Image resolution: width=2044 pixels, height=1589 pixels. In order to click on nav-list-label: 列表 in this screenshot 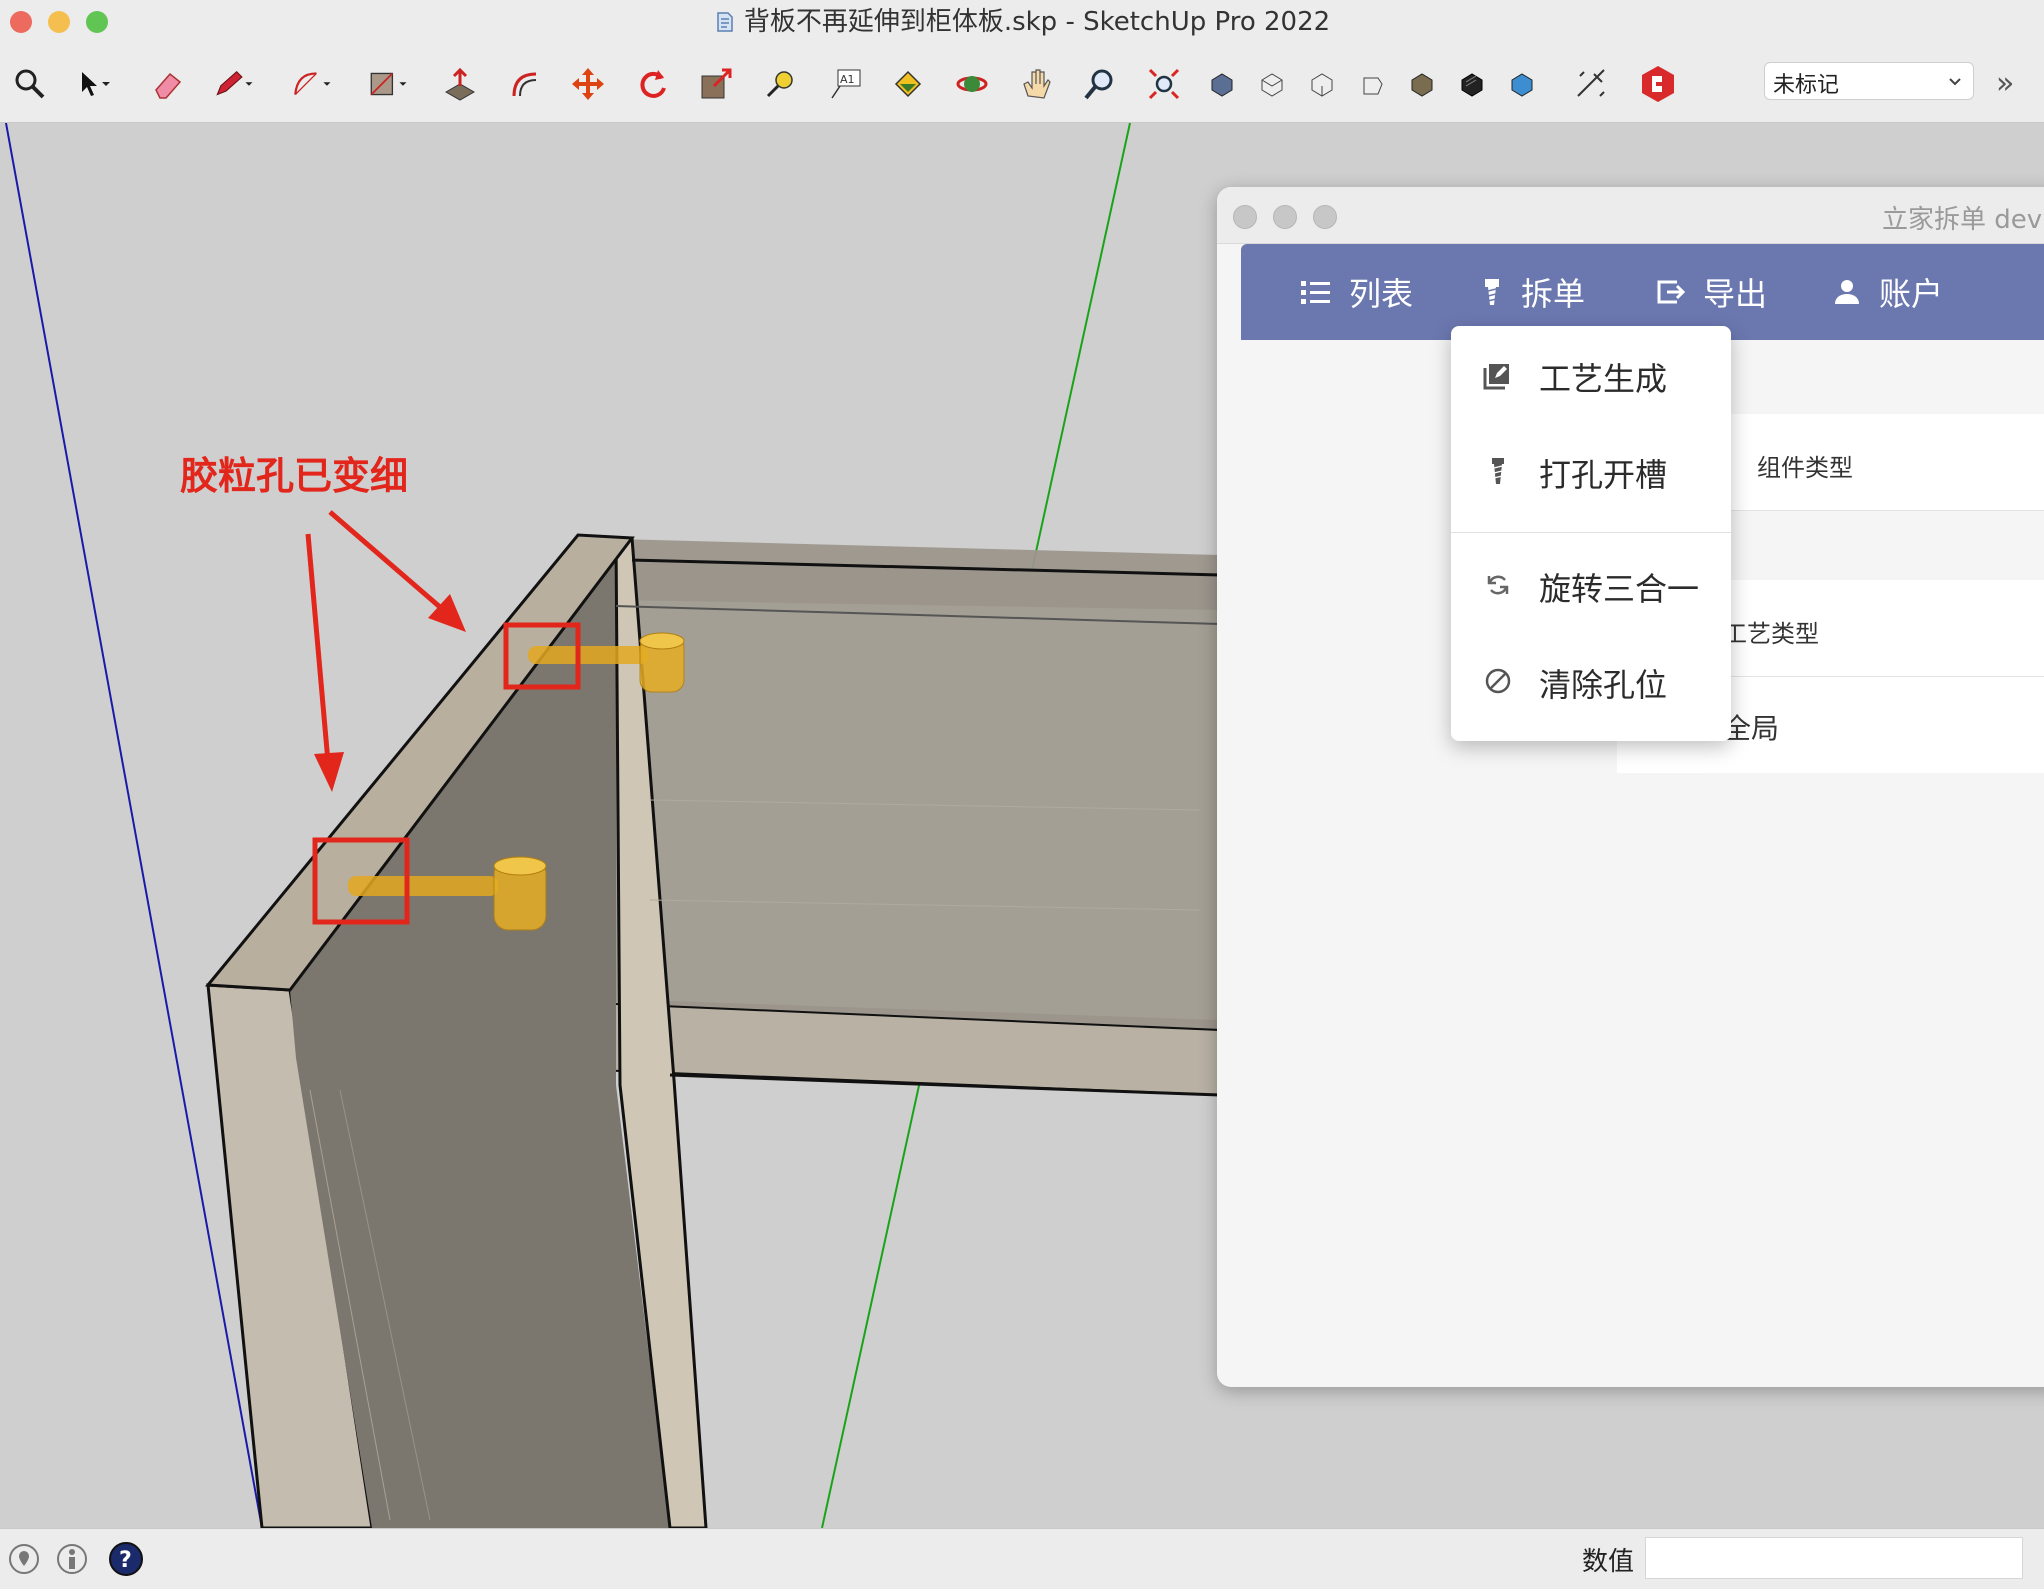, I will do `click(1381, 294)`.